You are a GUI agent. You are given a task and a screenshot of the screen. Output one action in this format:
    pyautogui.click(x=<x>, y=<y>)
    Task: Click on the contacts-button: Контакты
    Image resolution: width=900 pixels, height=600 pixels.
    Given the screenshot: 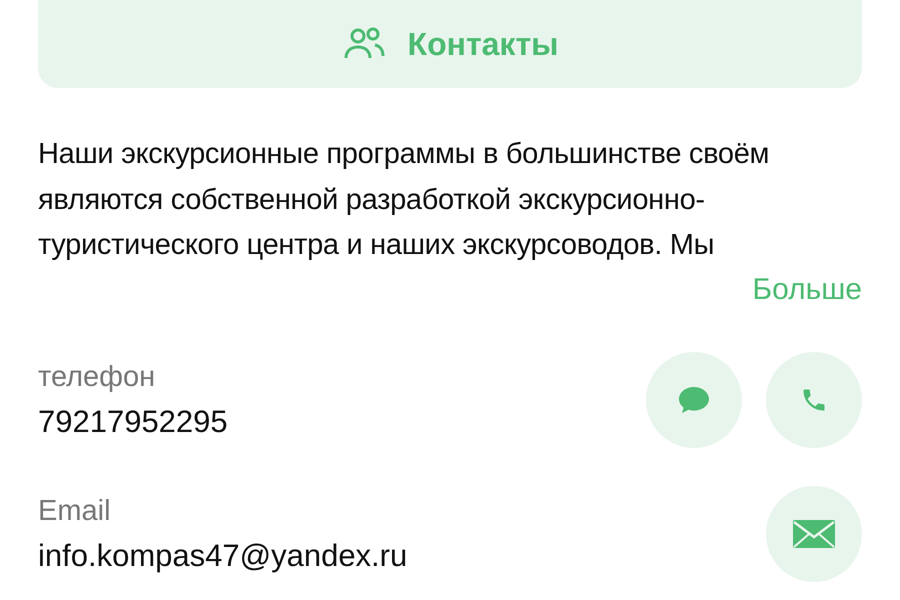 What is the action you would take?
    pyautogui.click(x=450, y=44)
    